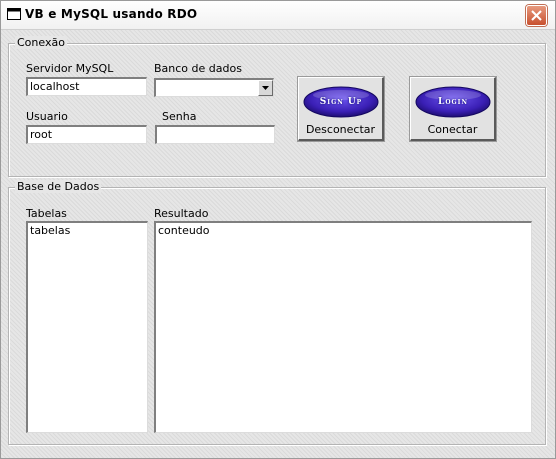  I want to click on conectar-button: Login Conectar, so click(453, 109).